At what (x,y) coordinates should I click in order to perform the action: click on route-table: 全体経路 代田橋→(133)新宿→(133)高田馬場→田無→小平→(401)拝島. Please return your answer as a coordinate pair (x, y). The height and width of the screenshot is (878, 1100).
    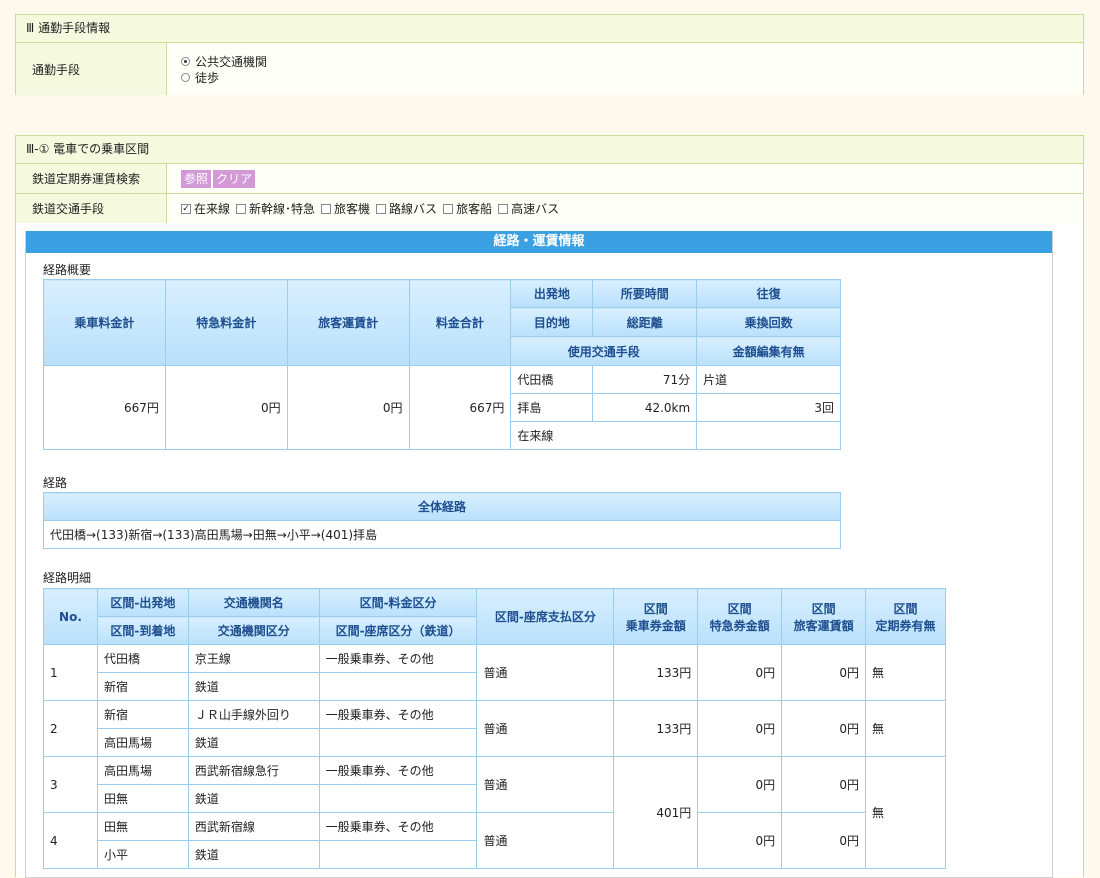
    Looking at the image, I should click on (442, 520).